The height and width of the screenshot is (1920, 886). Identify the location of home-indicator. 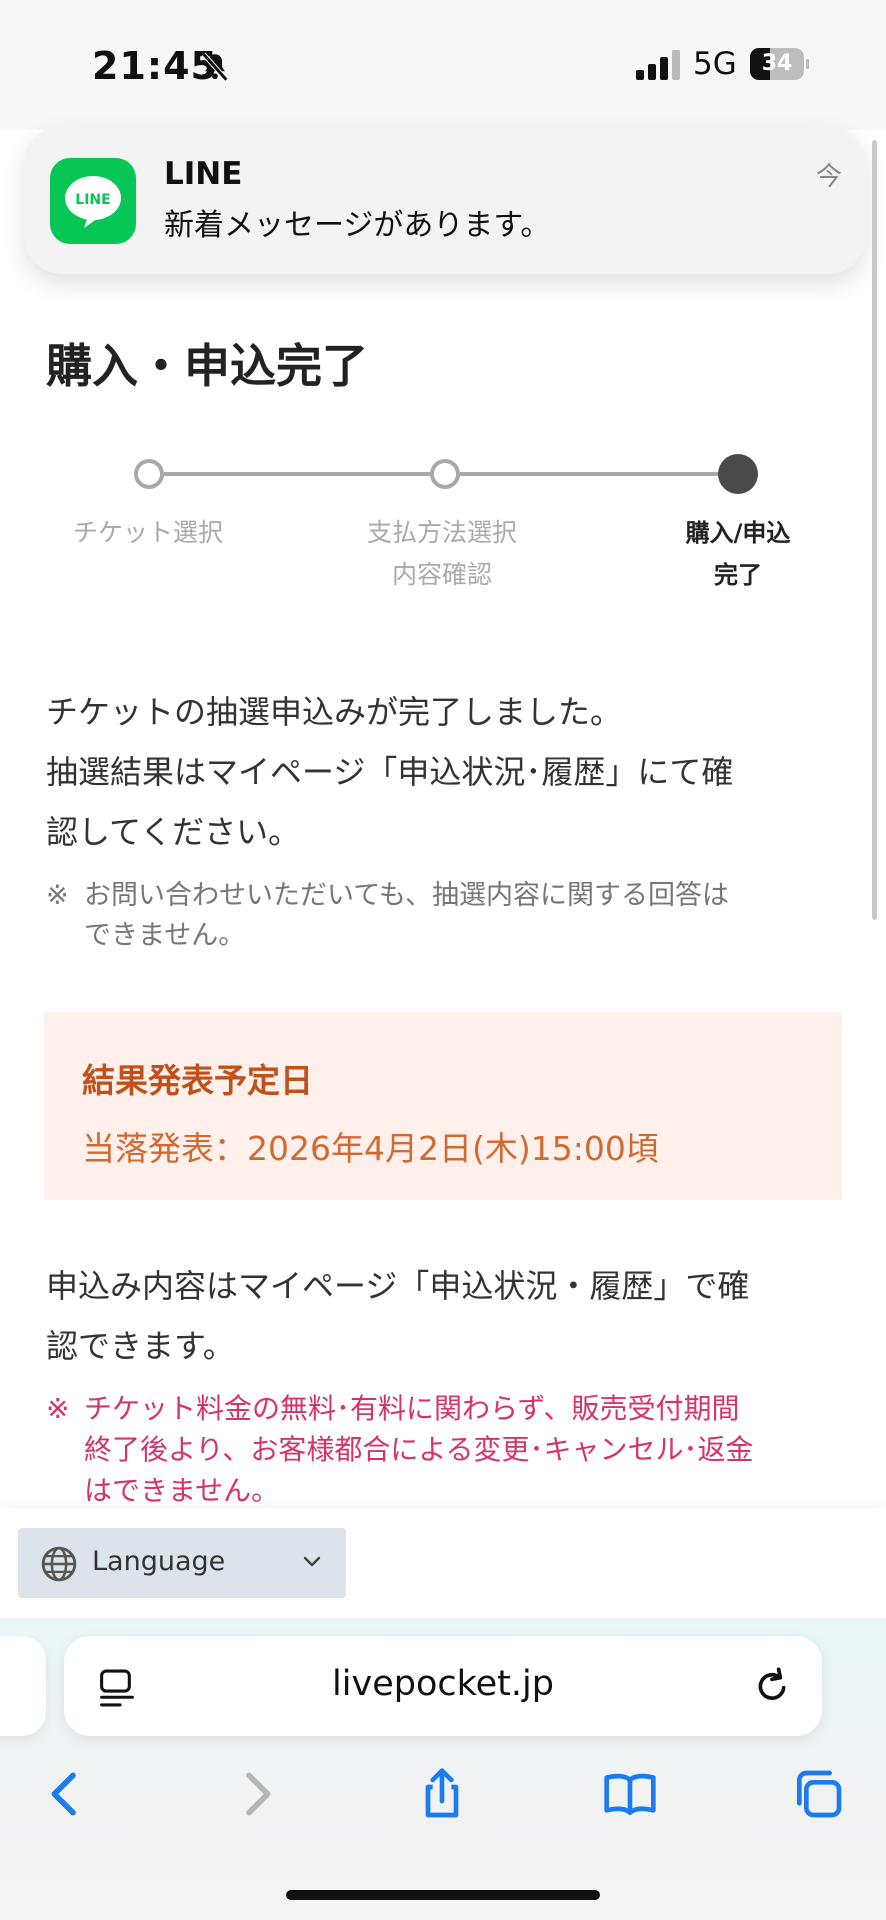
(443, 1895).